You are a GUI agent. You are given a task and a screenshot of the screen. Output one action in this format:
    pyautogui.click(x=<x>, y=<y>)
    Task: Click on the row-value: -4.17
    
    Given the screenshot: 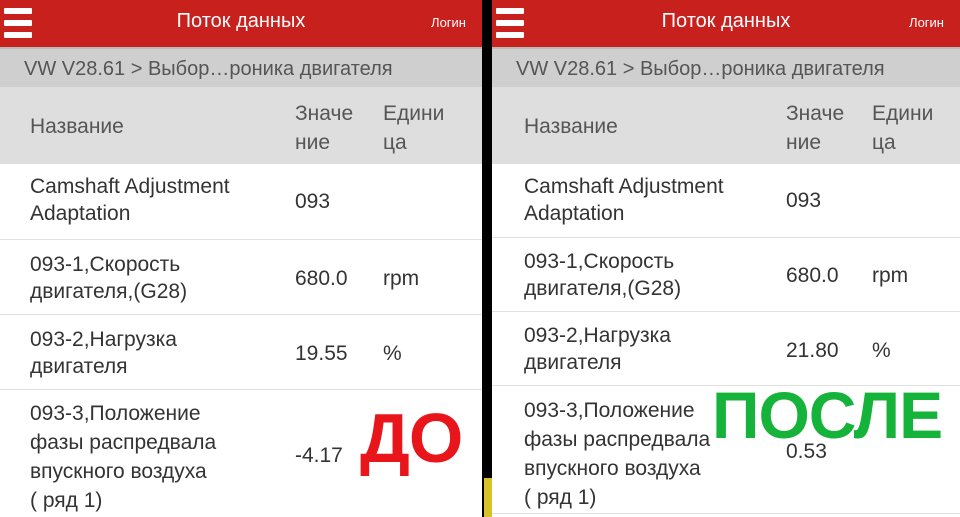 What is the action you would take?
    pyautogui.click(x=319, y=455)
    